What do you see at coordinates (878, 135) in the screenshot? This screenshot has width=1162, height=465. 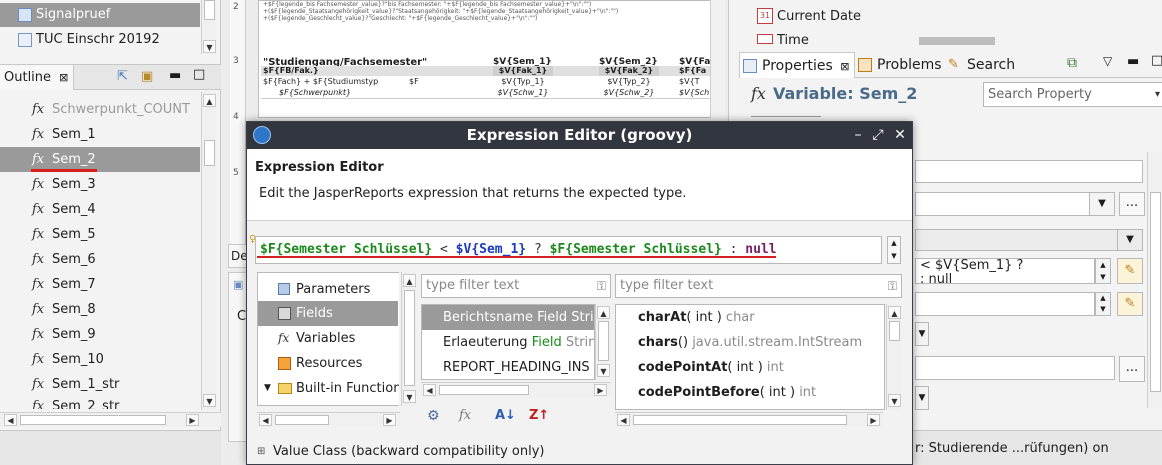 I see `maximize-icon: ⤢` at bounding box center [878, 135].